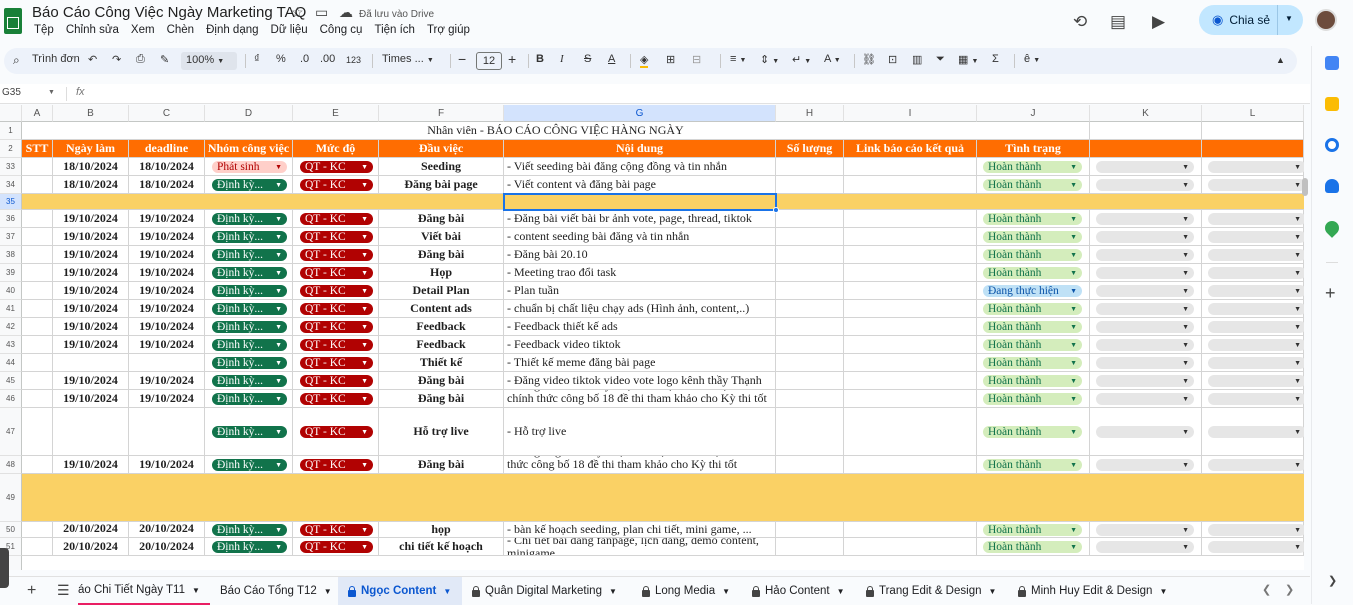  What do you see at coordinates (1253, 131) in the screenshot?
I see `cell` at bounding box center [1253, 131].